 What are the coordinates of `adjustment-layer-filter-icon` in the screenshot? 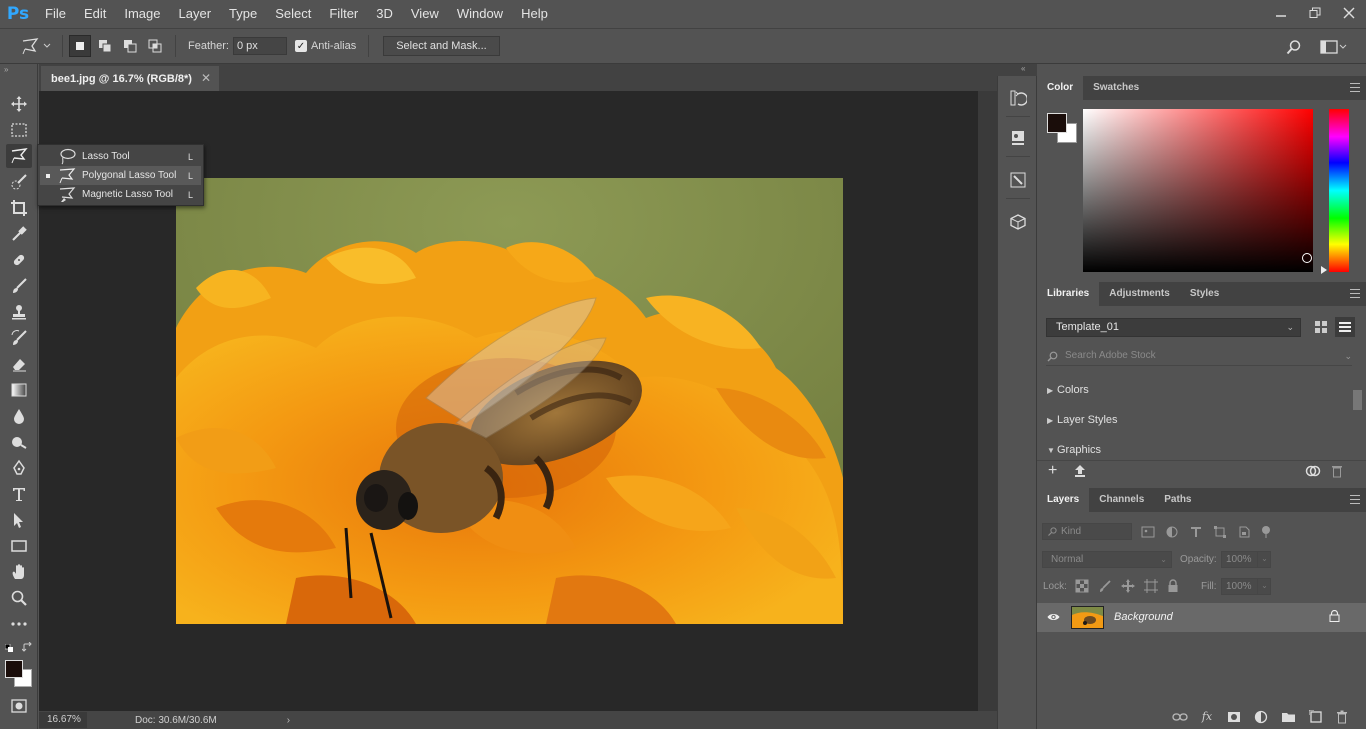 It's located at (1172, 532).